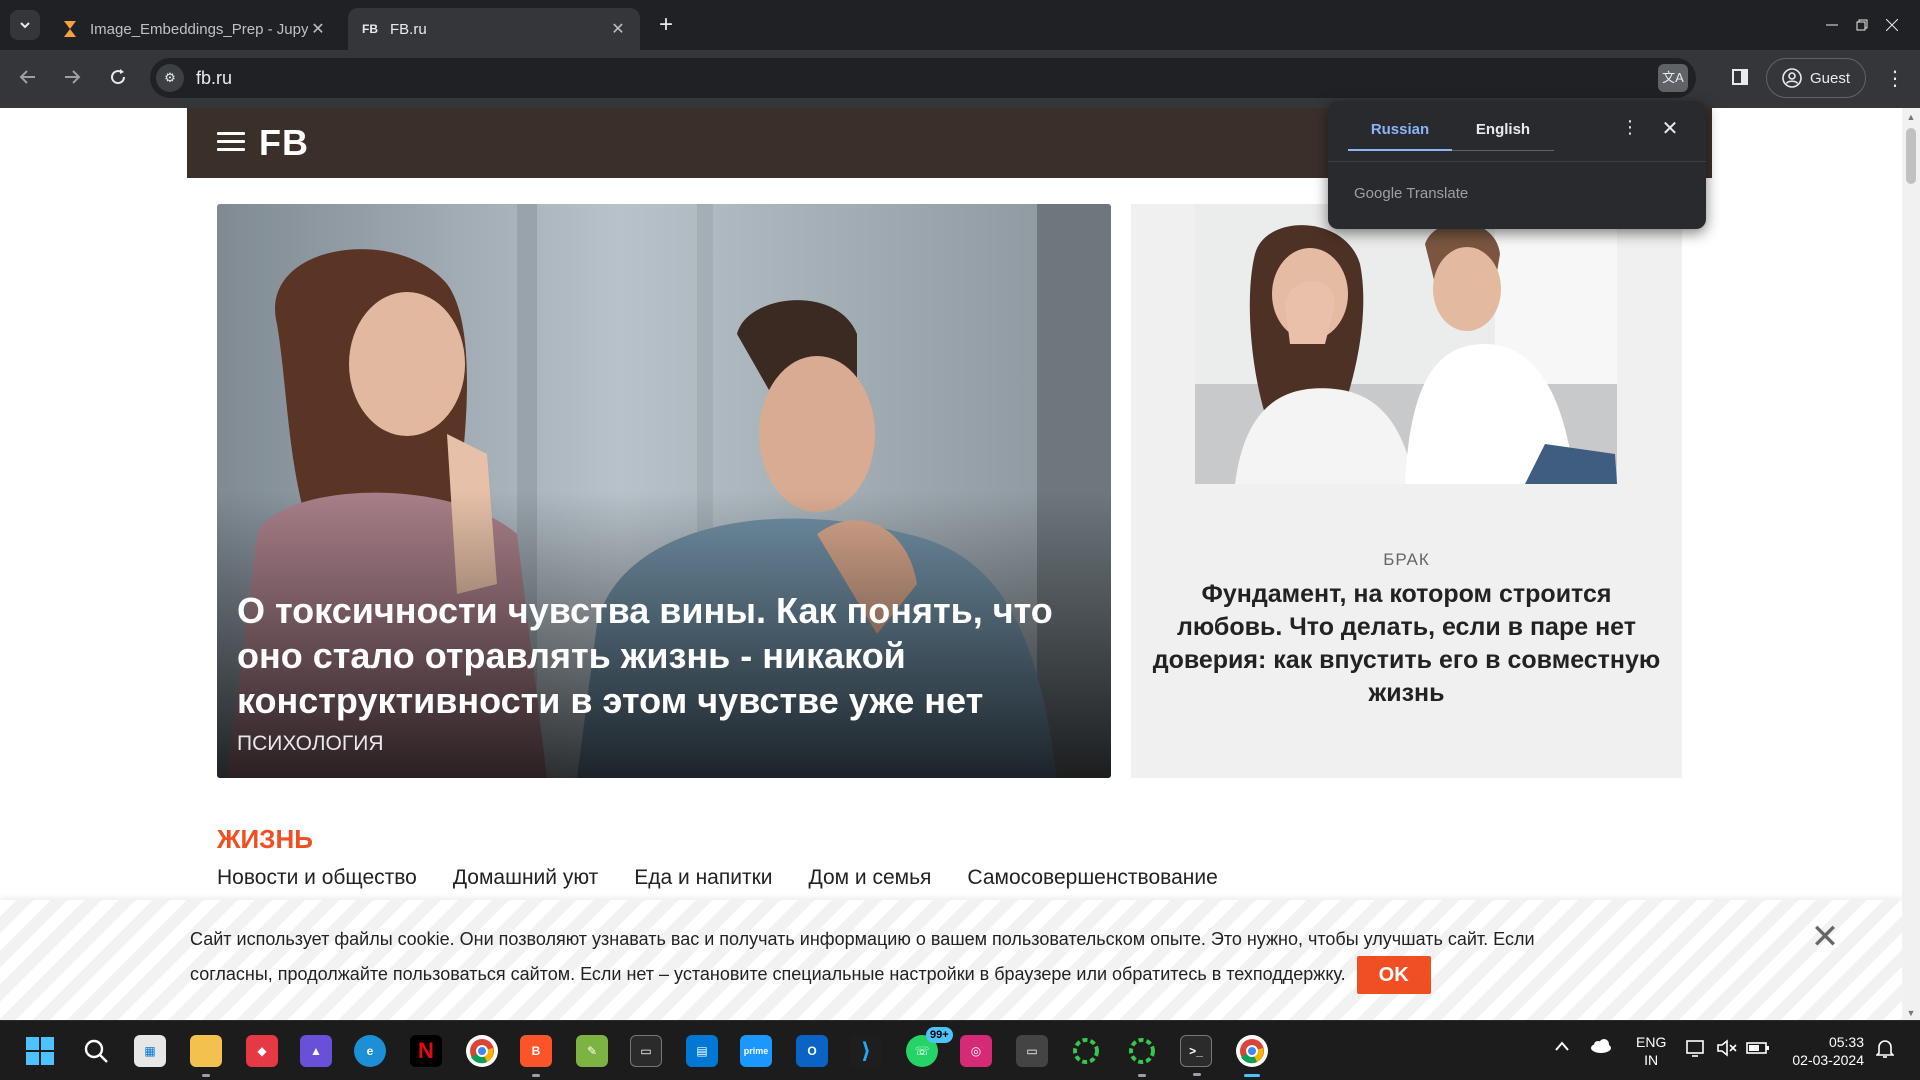 This screenshot has height=1080, width=1920. What do you see at coordinates (1697, 1049) in the screenshot?
I see `network-icon` at bounding box center [1697, 1049].